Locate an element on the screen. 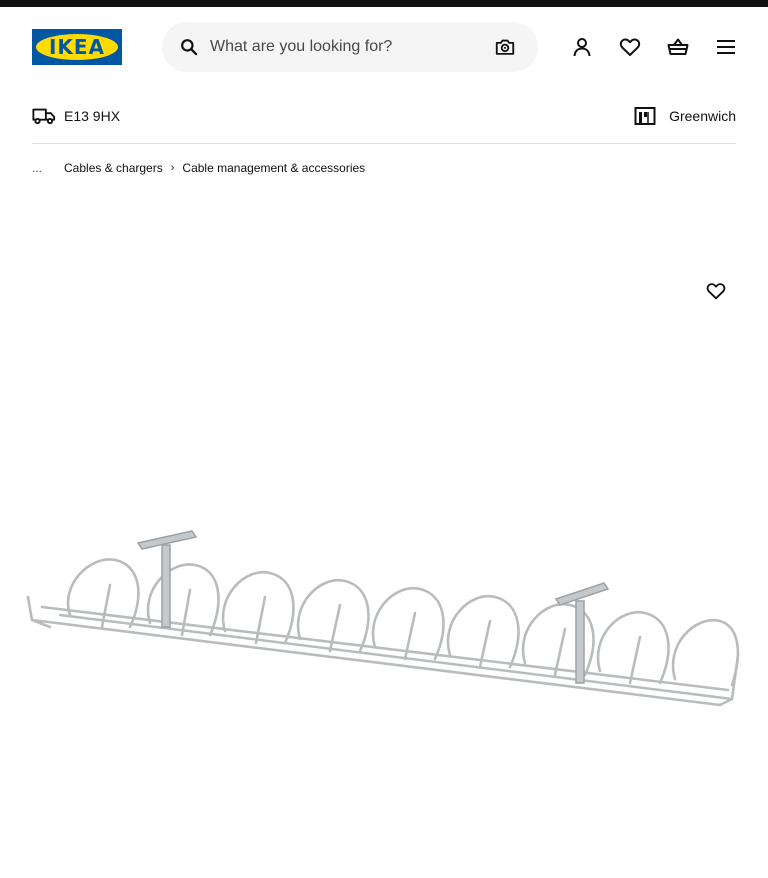  search-input is located at coordinates (345, 47).